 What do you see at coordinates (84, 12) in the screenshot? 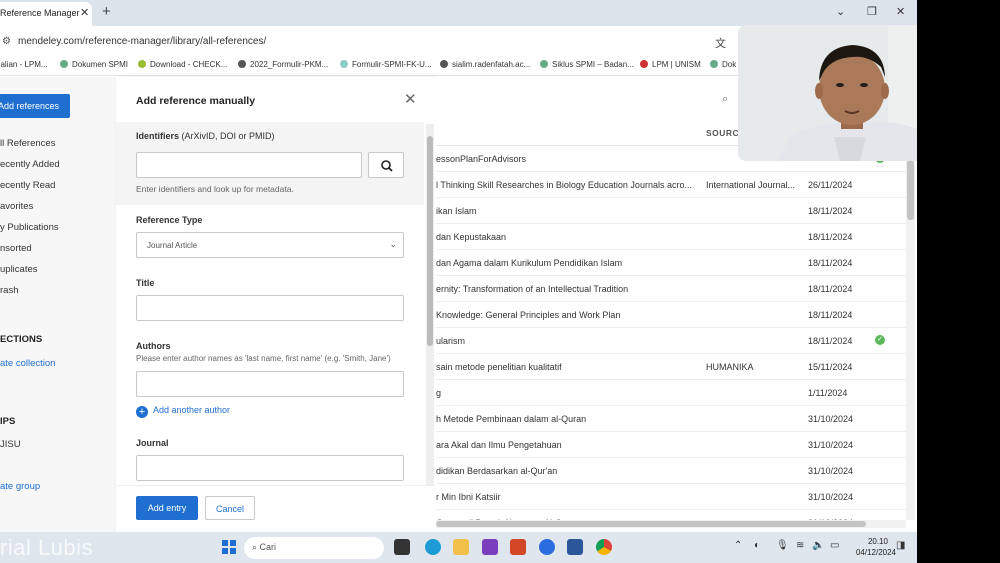
I see `tab-close-icon: ✕` at bounding box center [84, 12].